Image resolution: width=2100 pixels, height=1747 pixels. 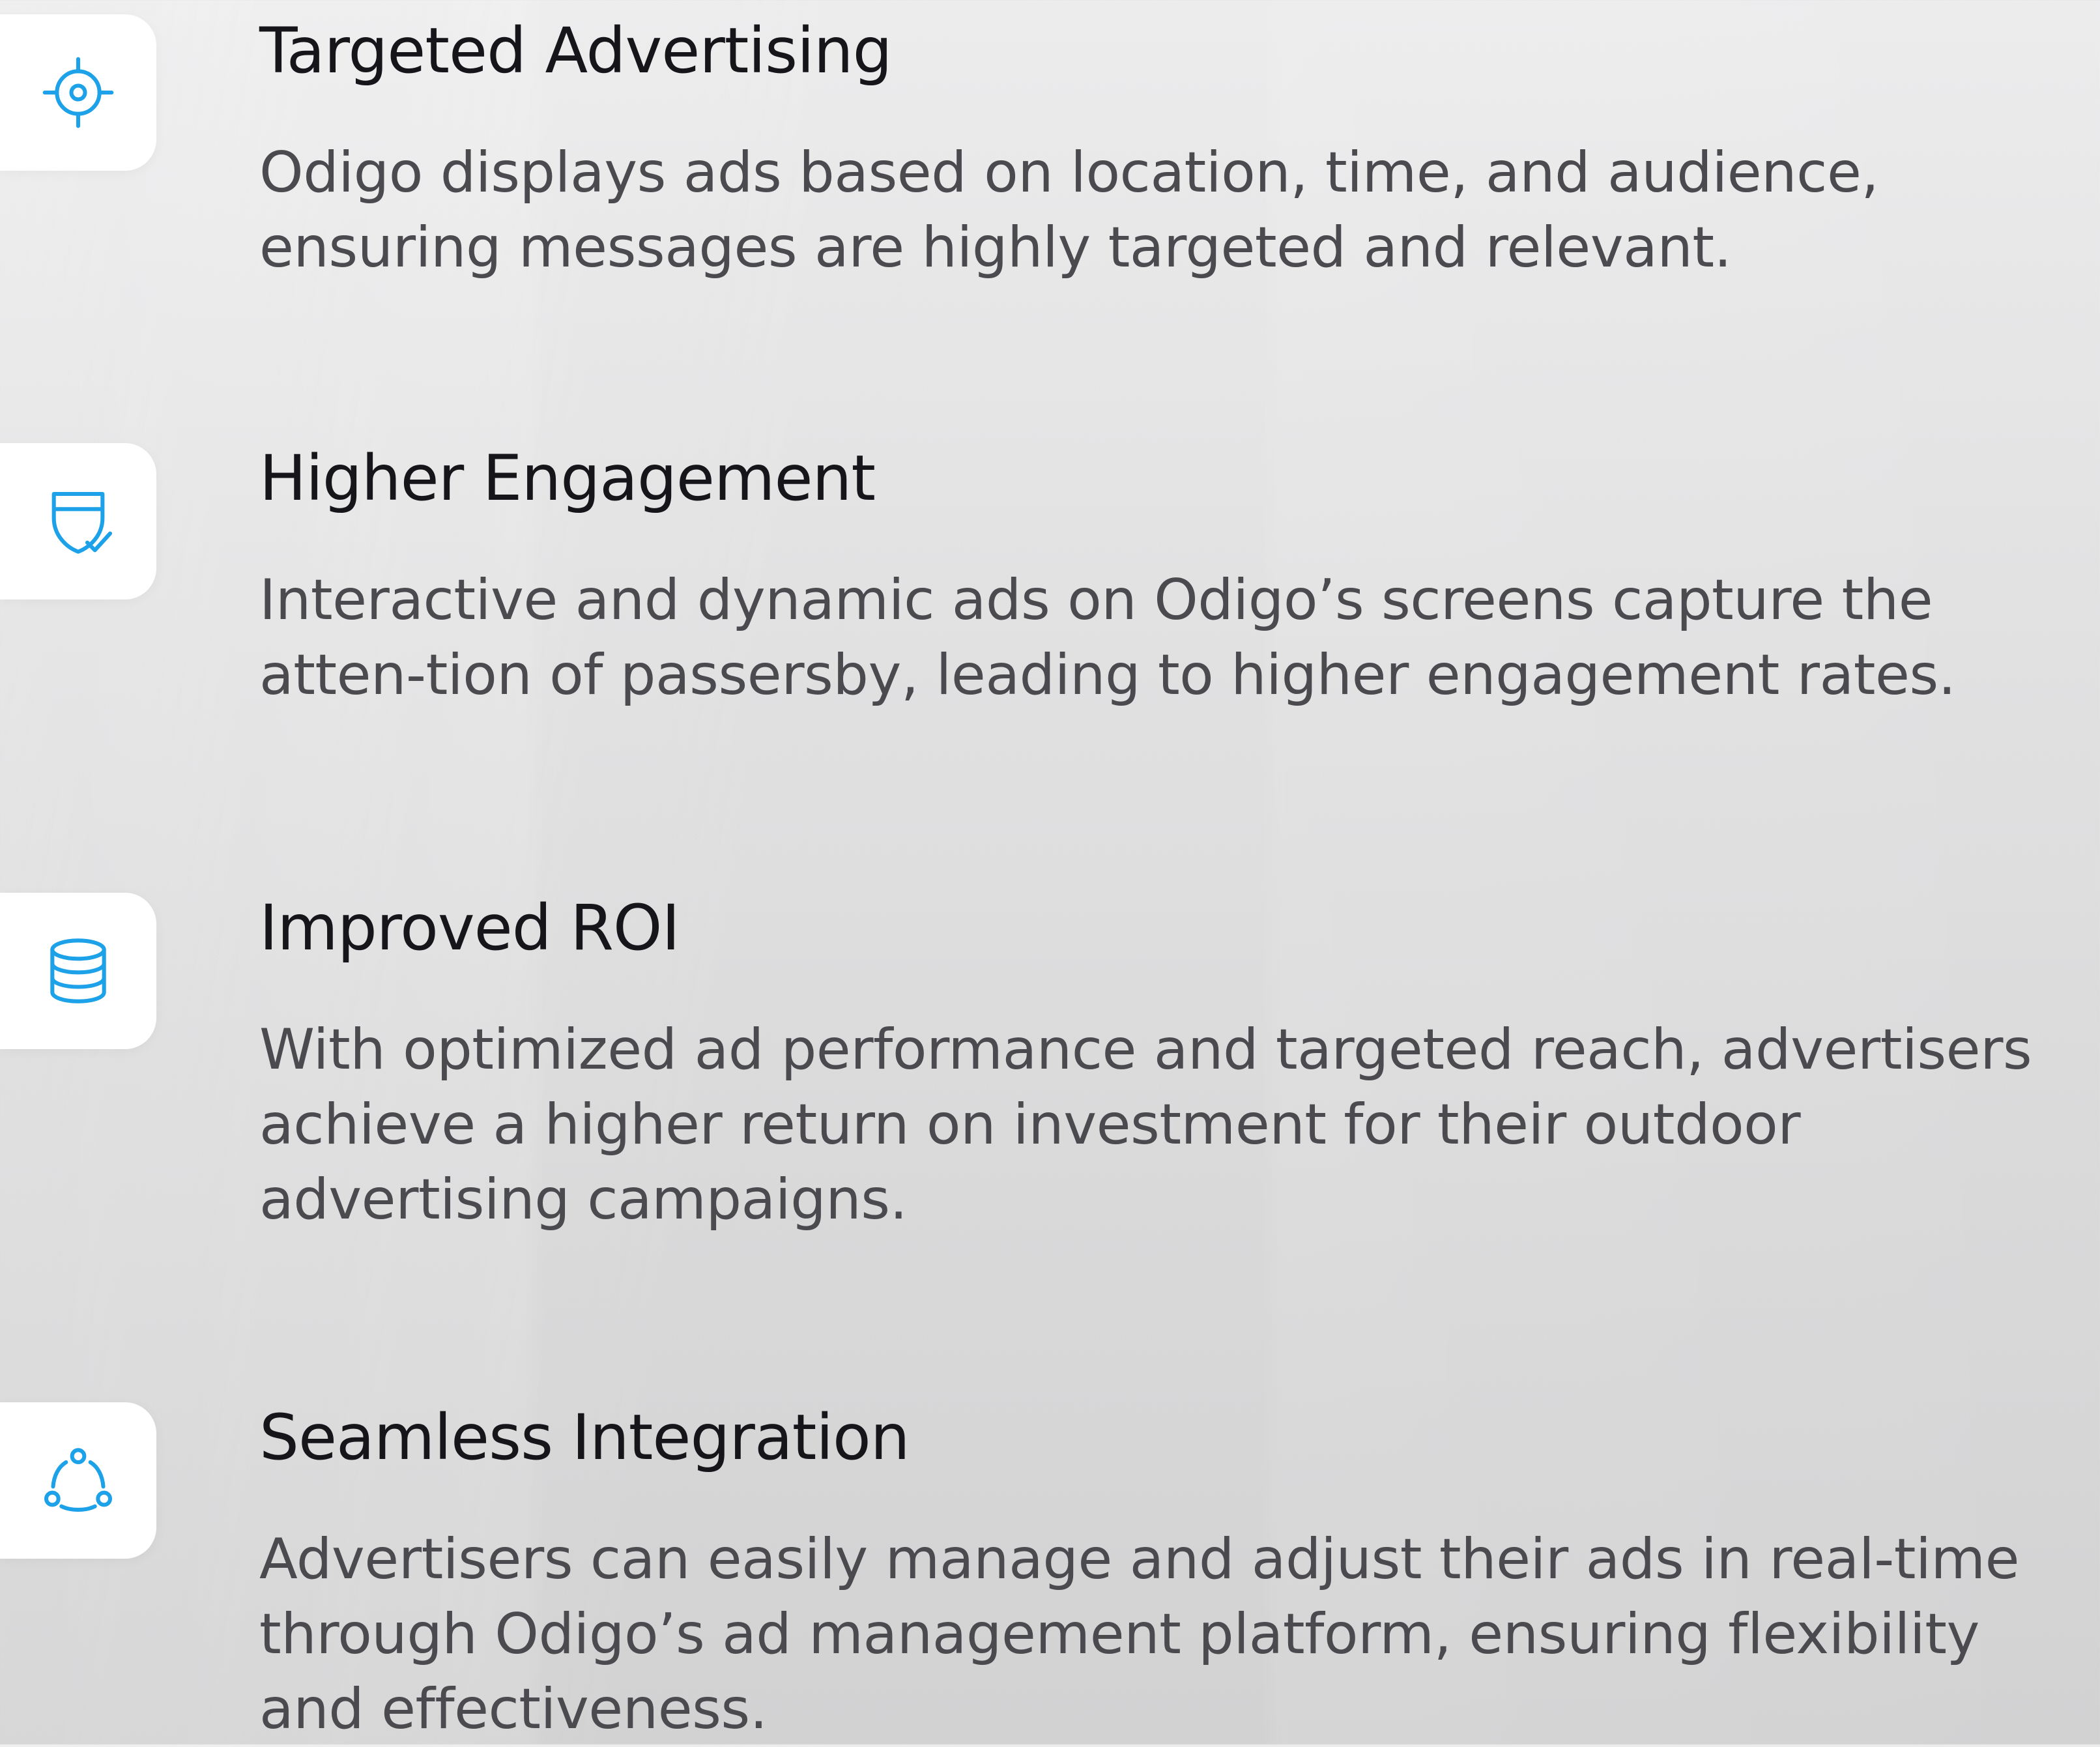 I want to click on feature-title: Targeted Advertising, so click(x=576, y=51).